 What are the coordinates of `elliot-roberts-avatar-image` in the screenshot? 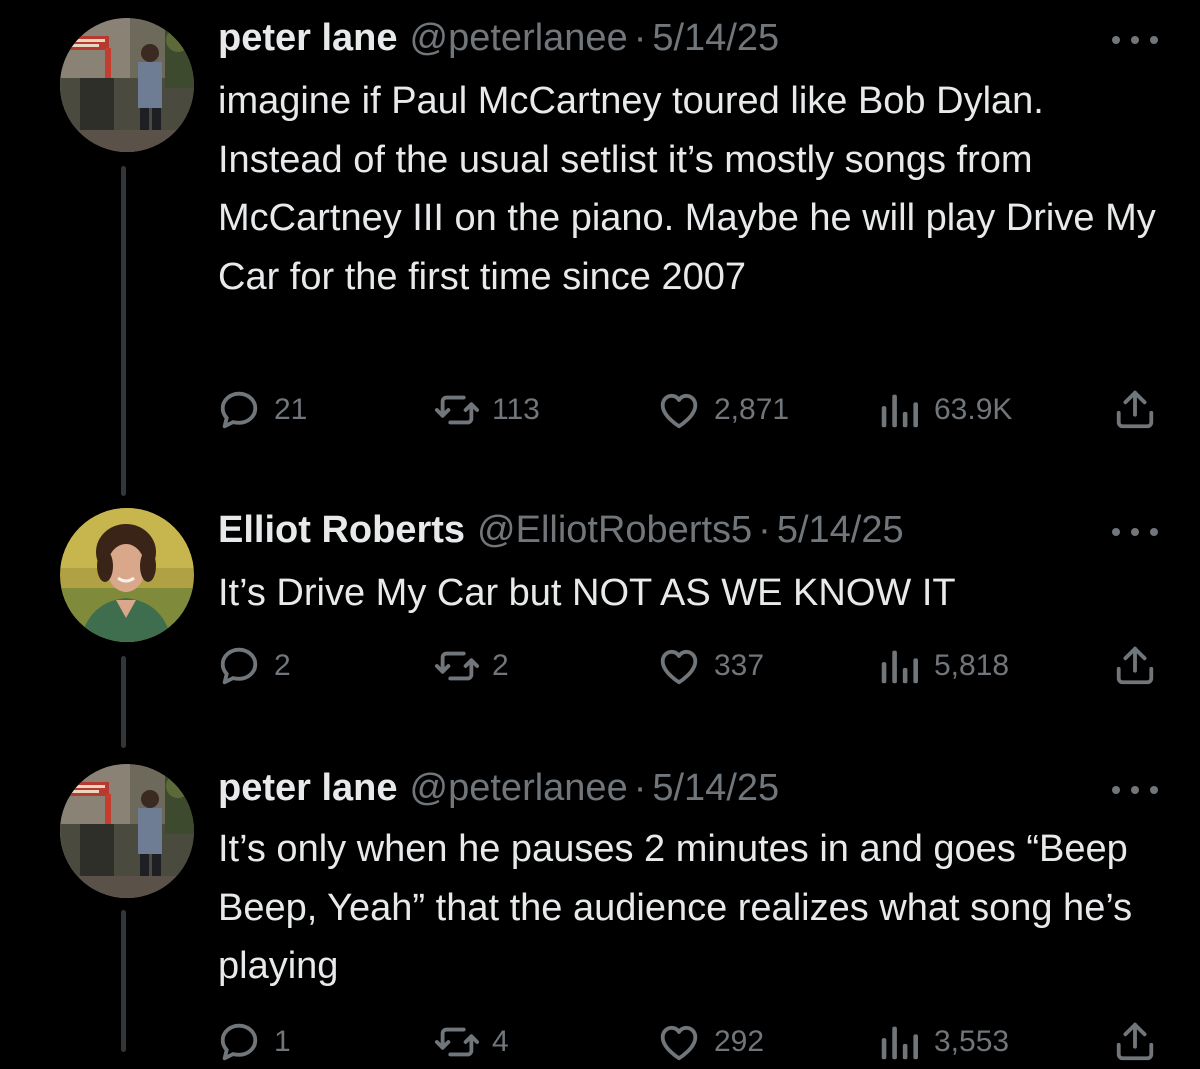 It's located at (127, 575).